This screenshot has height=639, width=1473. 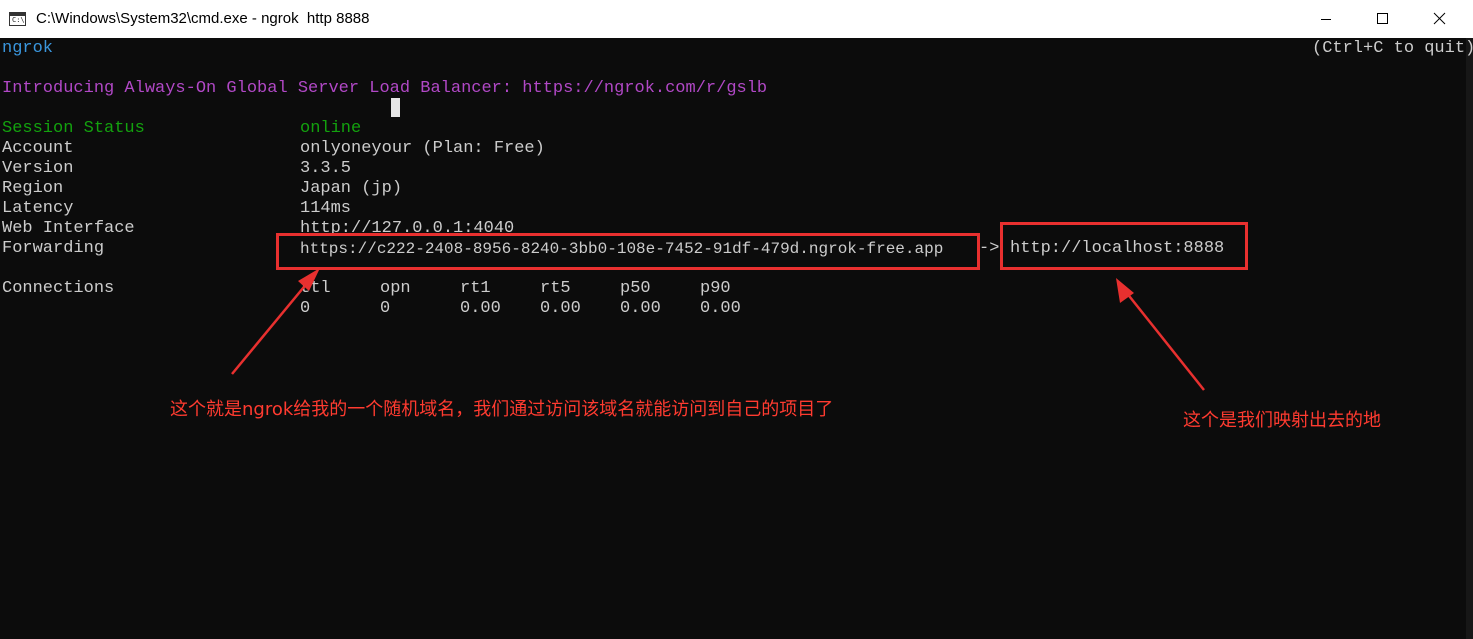 What do you see at coordinates (1160, 334) in the screenshot?
I see `right-arrow-icon` at bounding box center [1160, 334].